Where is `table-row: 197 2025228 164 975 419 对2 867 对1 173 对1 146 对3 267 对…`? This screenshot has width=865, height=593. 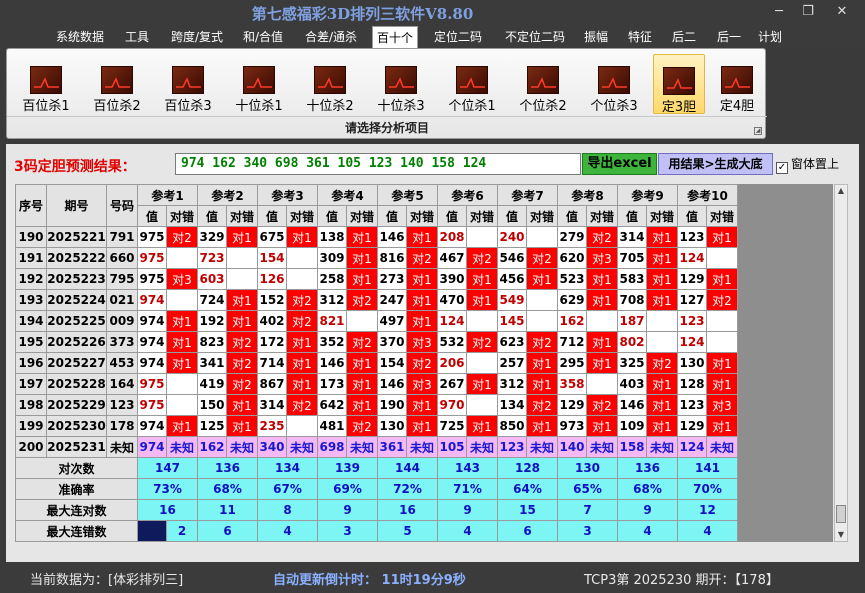 table-row: 197 2025228 164 975 419 对2 867 对1 173 对1 146 对3 267 对… is located at coordinates (376, 384).